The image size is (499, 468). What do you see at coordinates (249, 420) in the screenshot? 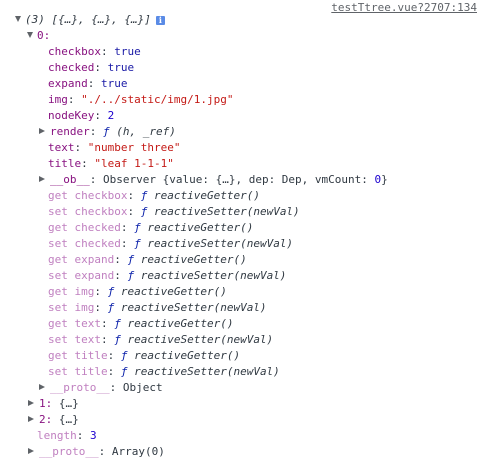
I see `item-2-row: 2: {…}` at bounding box center [249, 420].